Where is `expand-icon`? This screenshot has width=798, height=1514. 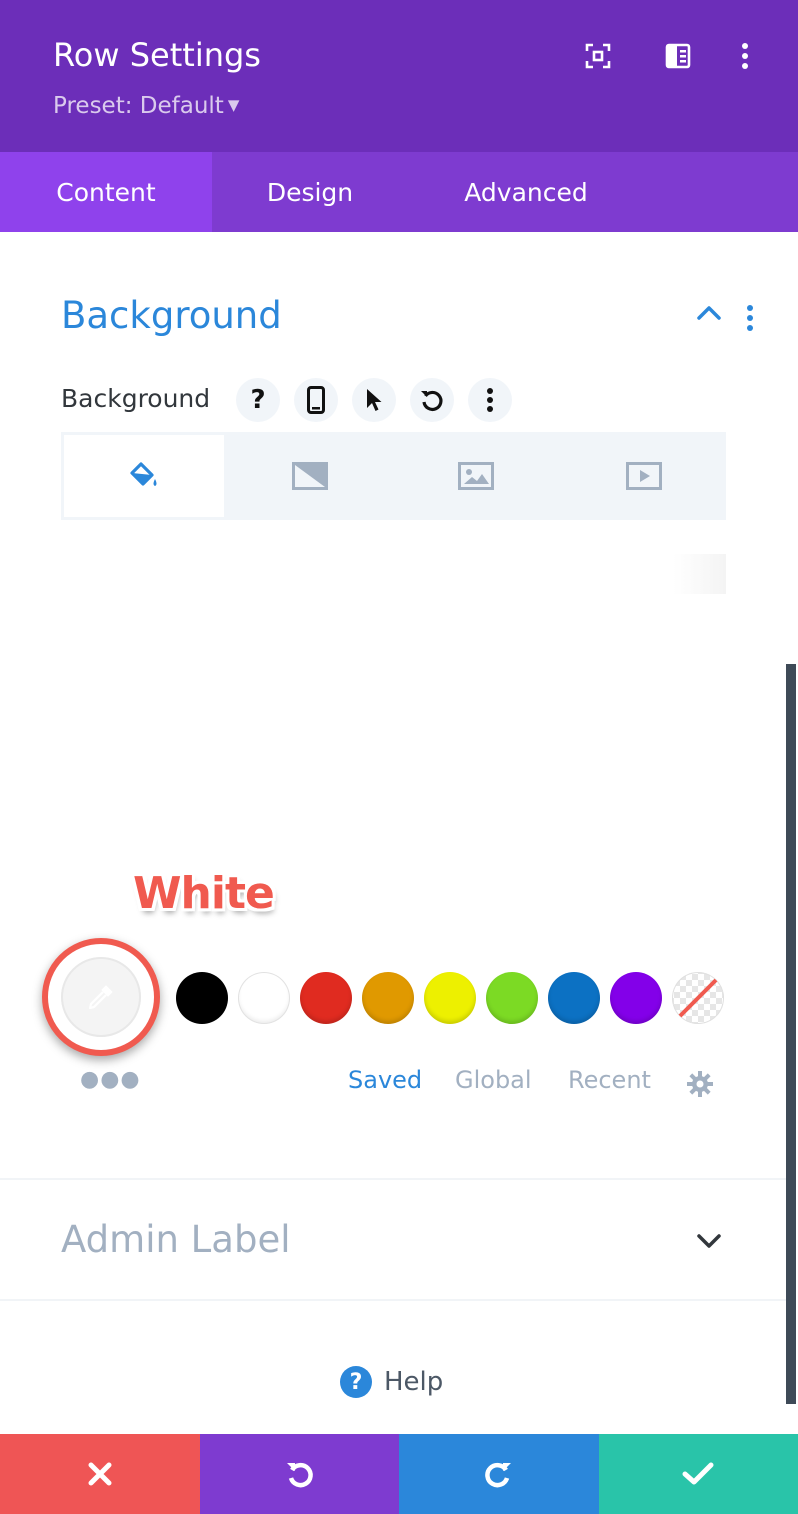
expand-icon is located at coordinates (598, 56).